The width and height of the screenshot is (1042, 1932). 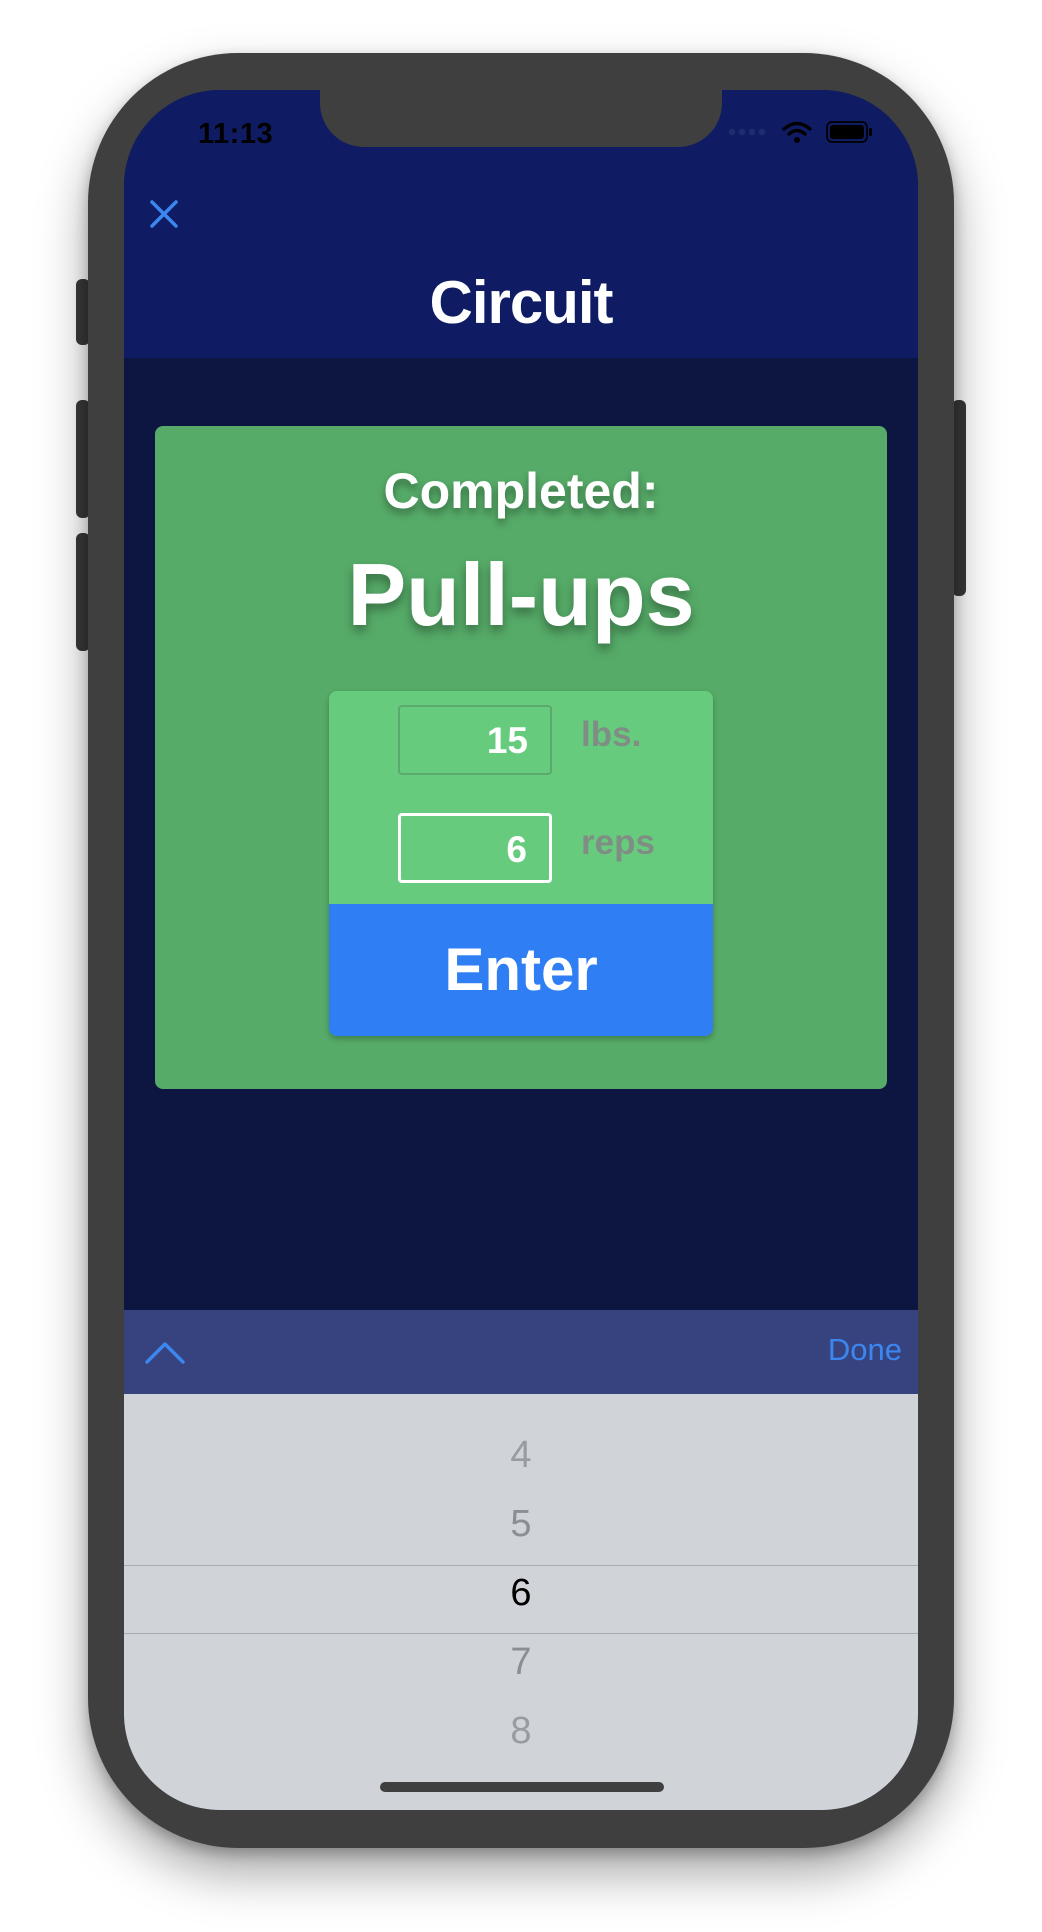 What do you see at coordinates (611, 734) in the screenshot?
I see `weight-unit-label: lbs.` at bounding box center [611, 734].